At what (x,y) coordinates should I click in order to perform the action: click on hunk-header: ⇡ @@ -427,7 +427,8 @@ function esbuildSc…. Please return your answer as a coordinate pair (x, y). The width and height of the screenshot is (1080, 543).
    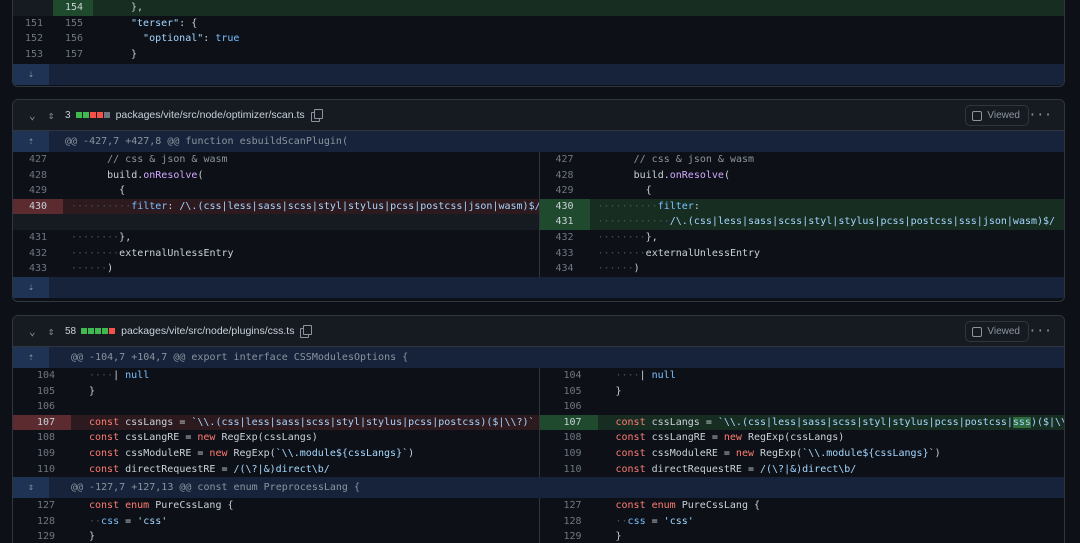
    Looking at the image, I should click on (538, 141).